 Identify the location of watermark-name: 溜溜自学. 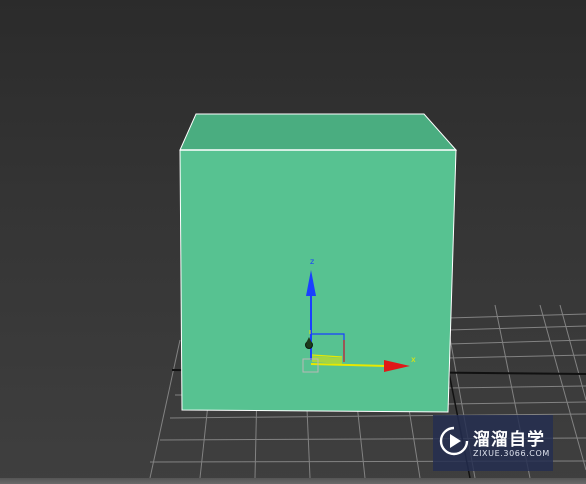
(509, 440).